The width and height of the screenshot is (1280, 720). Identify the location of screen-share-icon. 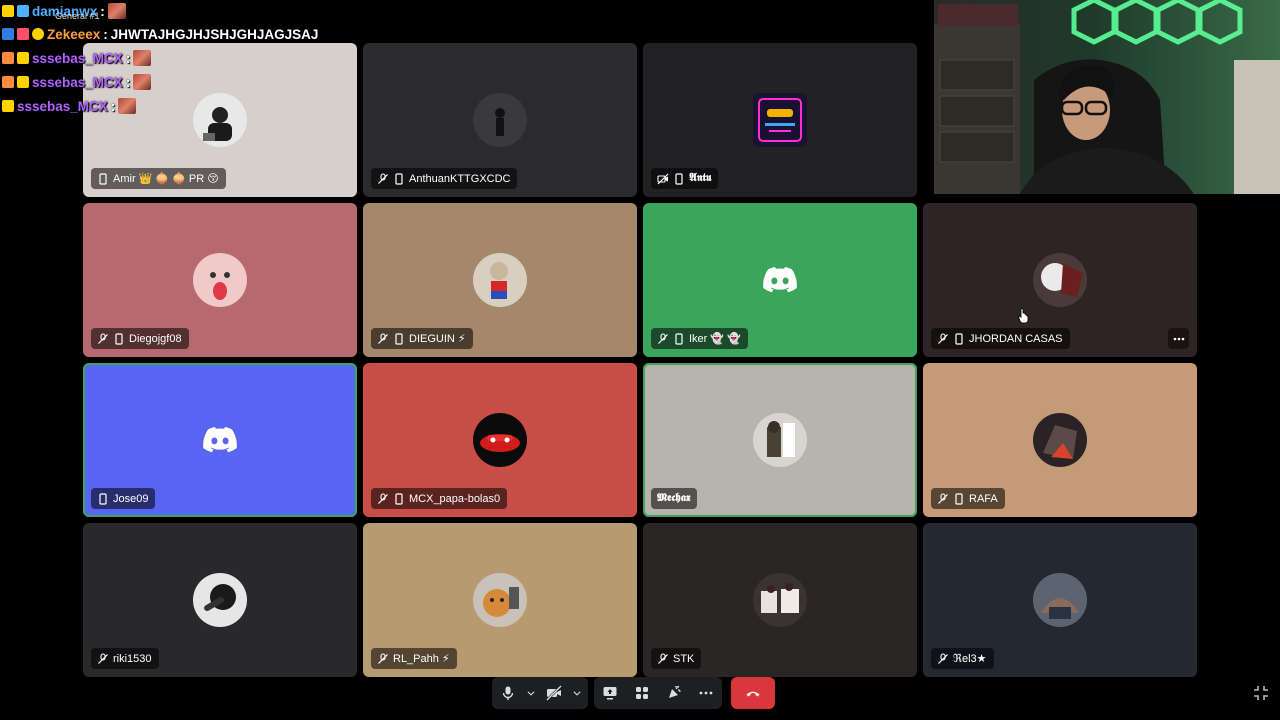
(610, 693).